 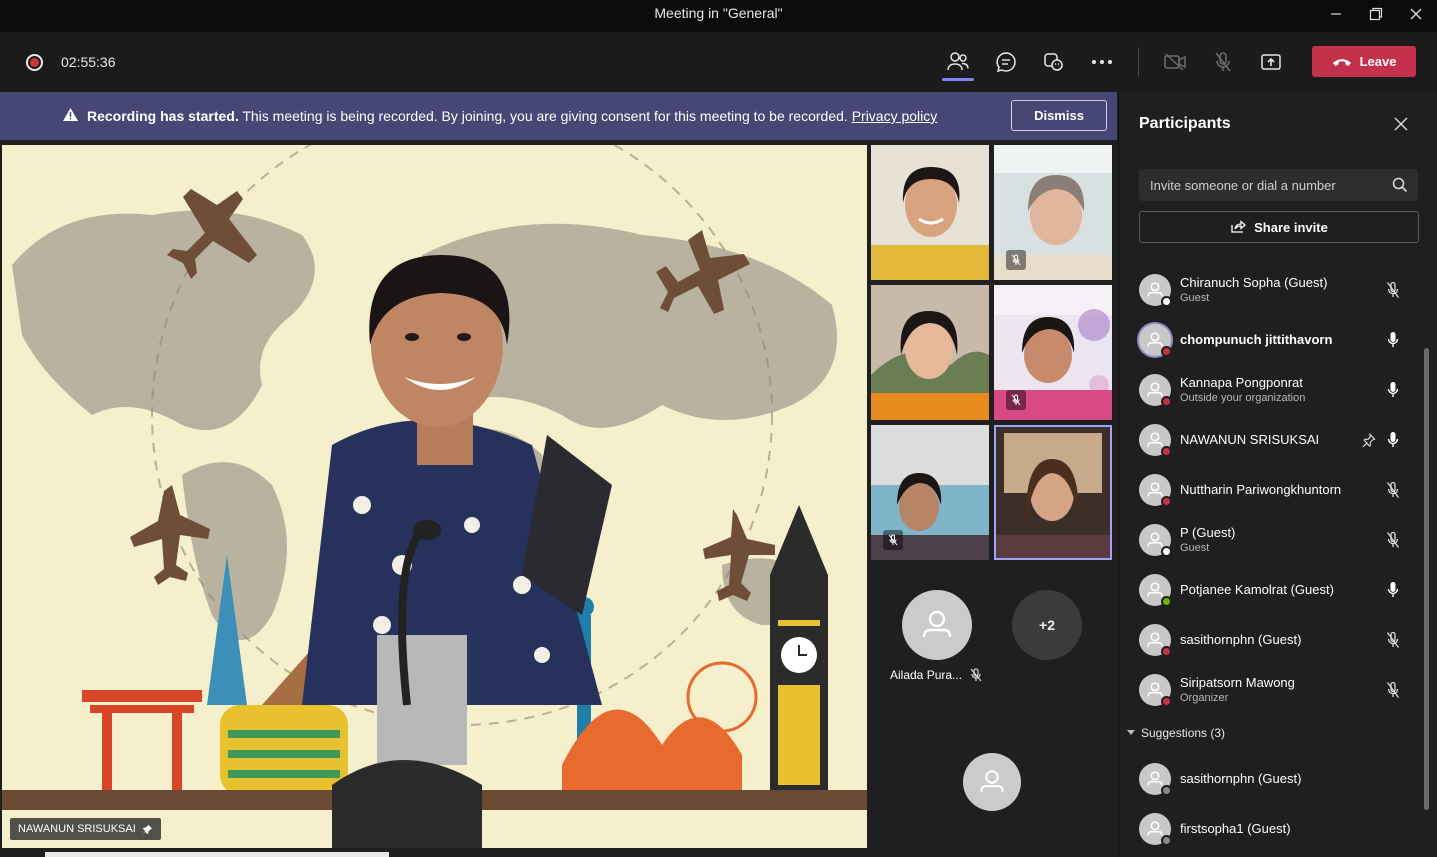 What do you see at coordinates (1271, 540) in the screenshot?
I see `participant-row: P (Guest) Guest` at bounding box center [1271, 540].